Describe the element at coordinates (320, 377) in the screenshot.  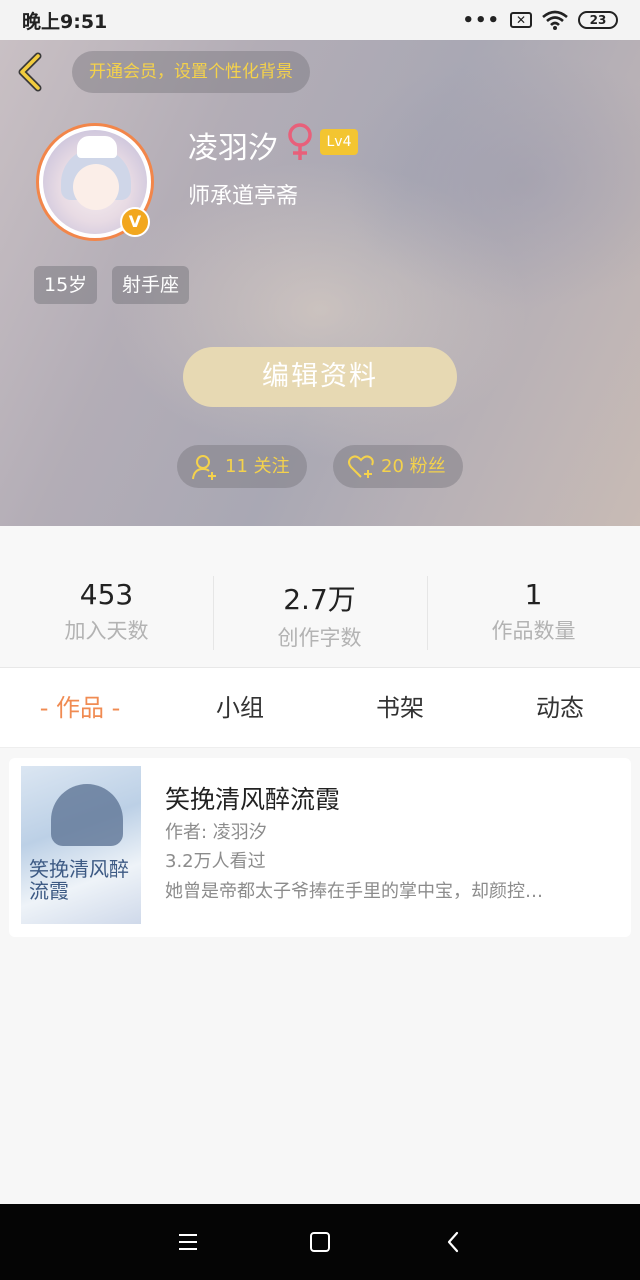
I see `edit-profile-button: 编辑资料` at that location.